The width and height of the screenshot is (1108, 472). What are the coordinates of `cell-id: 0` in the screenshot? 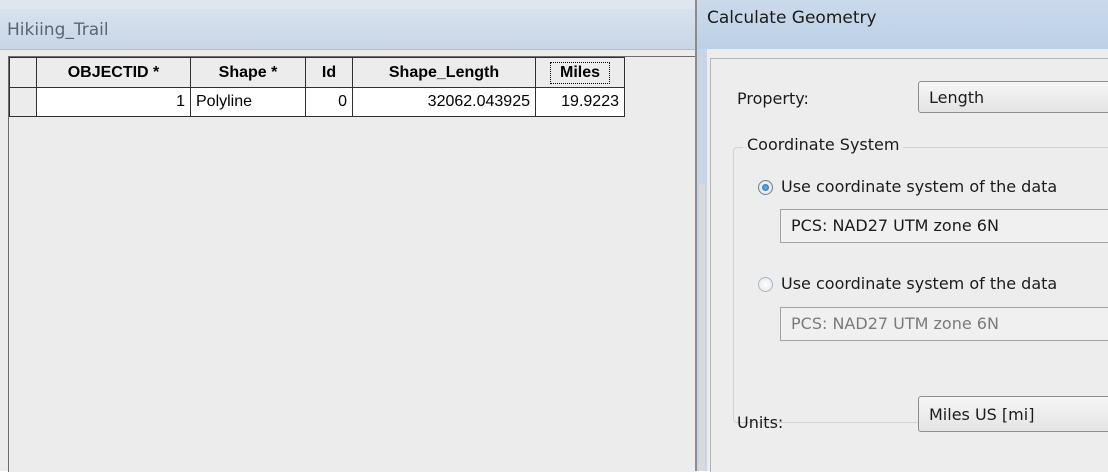 It's located at (329, 102).